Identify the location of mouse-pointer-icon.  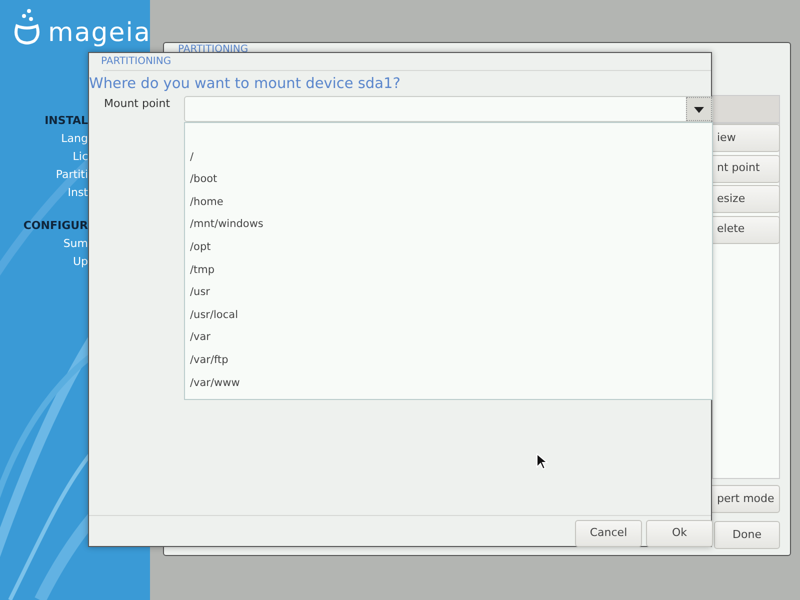
(542, 462).